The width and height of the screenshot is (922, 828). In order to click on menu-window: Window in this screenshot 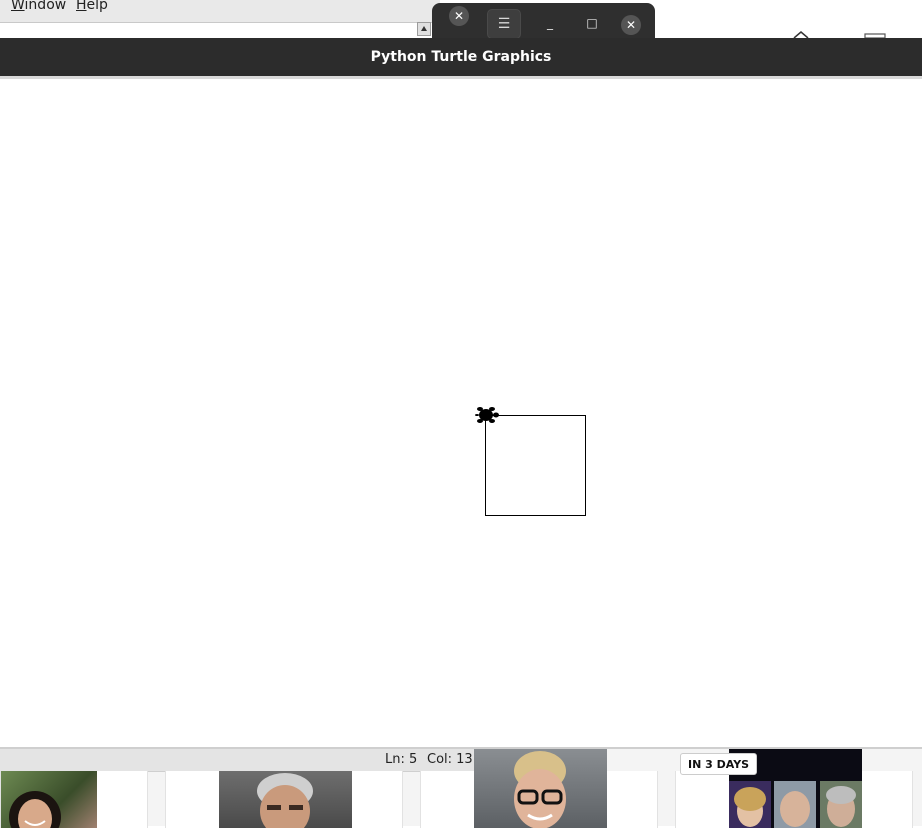, I will do `click(38, 6)`.